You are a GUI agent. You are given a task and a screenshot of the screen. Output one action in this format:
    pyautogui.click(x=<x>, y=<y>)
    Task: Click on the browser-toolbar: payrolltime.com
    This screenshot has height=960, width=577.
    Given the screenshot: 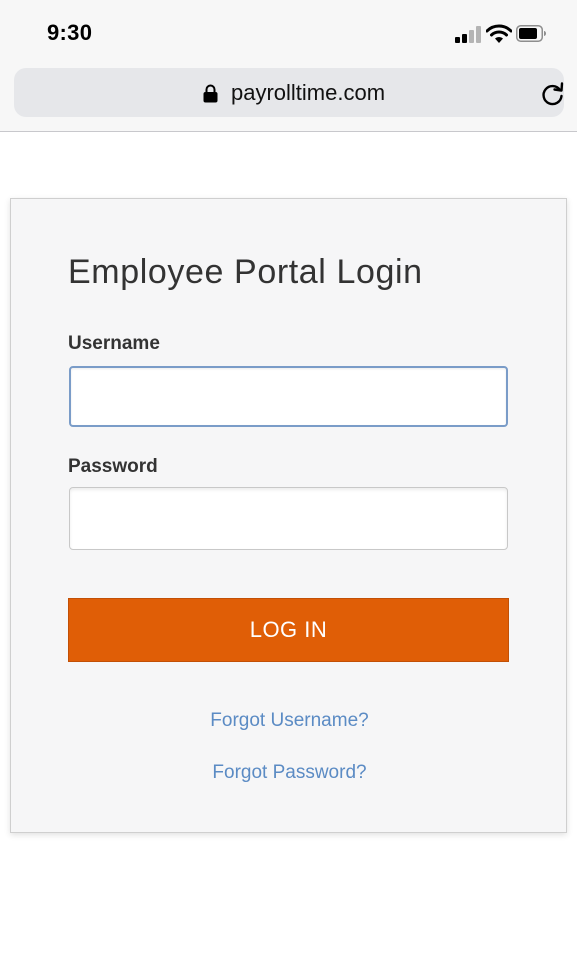 What is the action you would take?
    pyautogui.click(x=288, y=98)
    